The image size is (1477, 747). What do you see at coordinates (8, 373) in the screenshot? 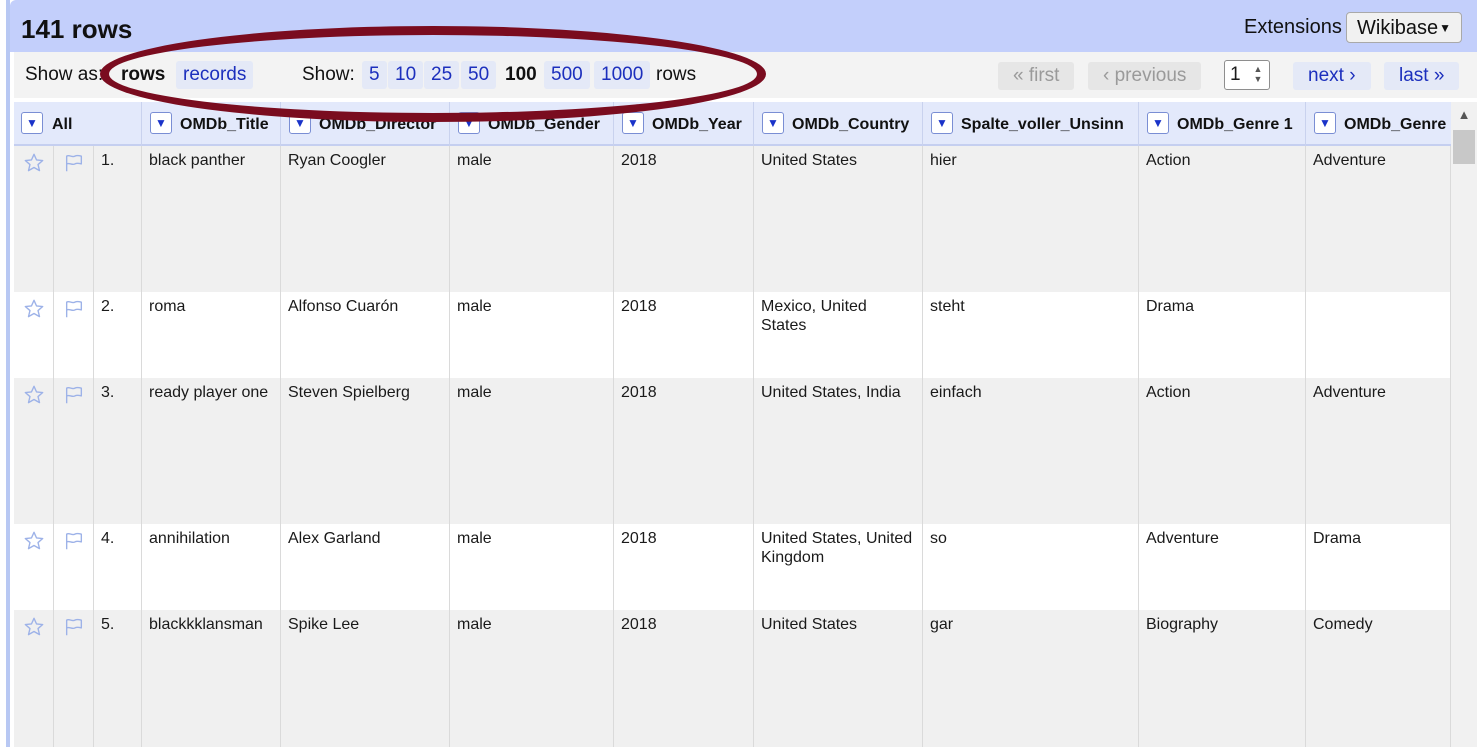
I see `left-edge-accent` at bounding box center [8, 373].